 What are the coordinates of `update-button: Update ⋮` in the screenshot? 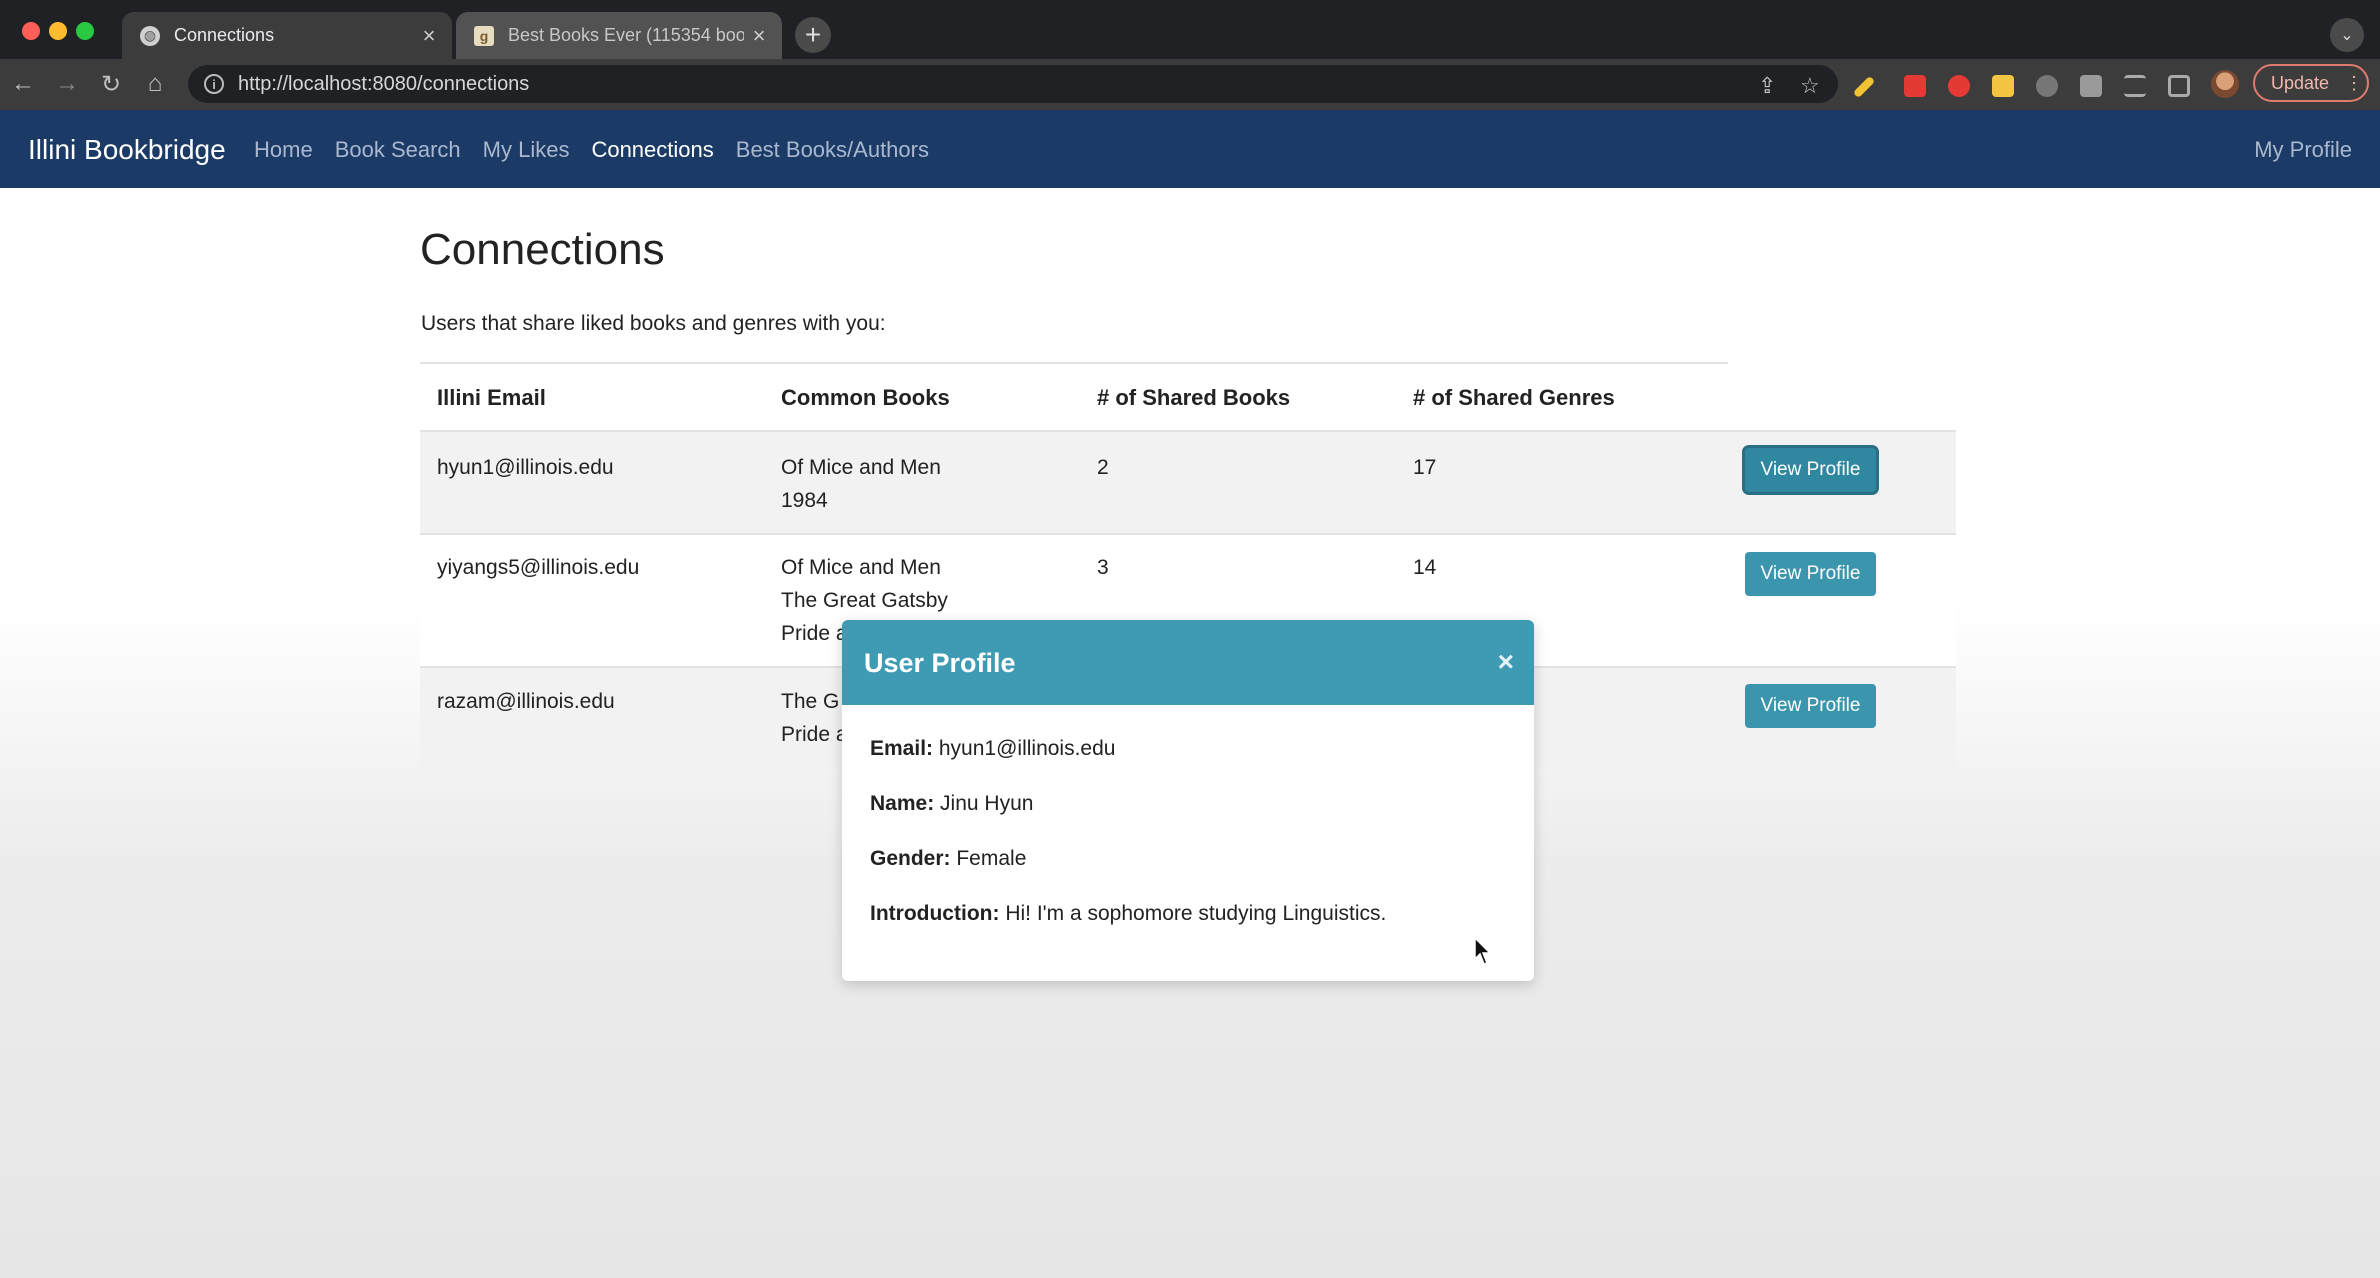 It's located at (2311, 83).